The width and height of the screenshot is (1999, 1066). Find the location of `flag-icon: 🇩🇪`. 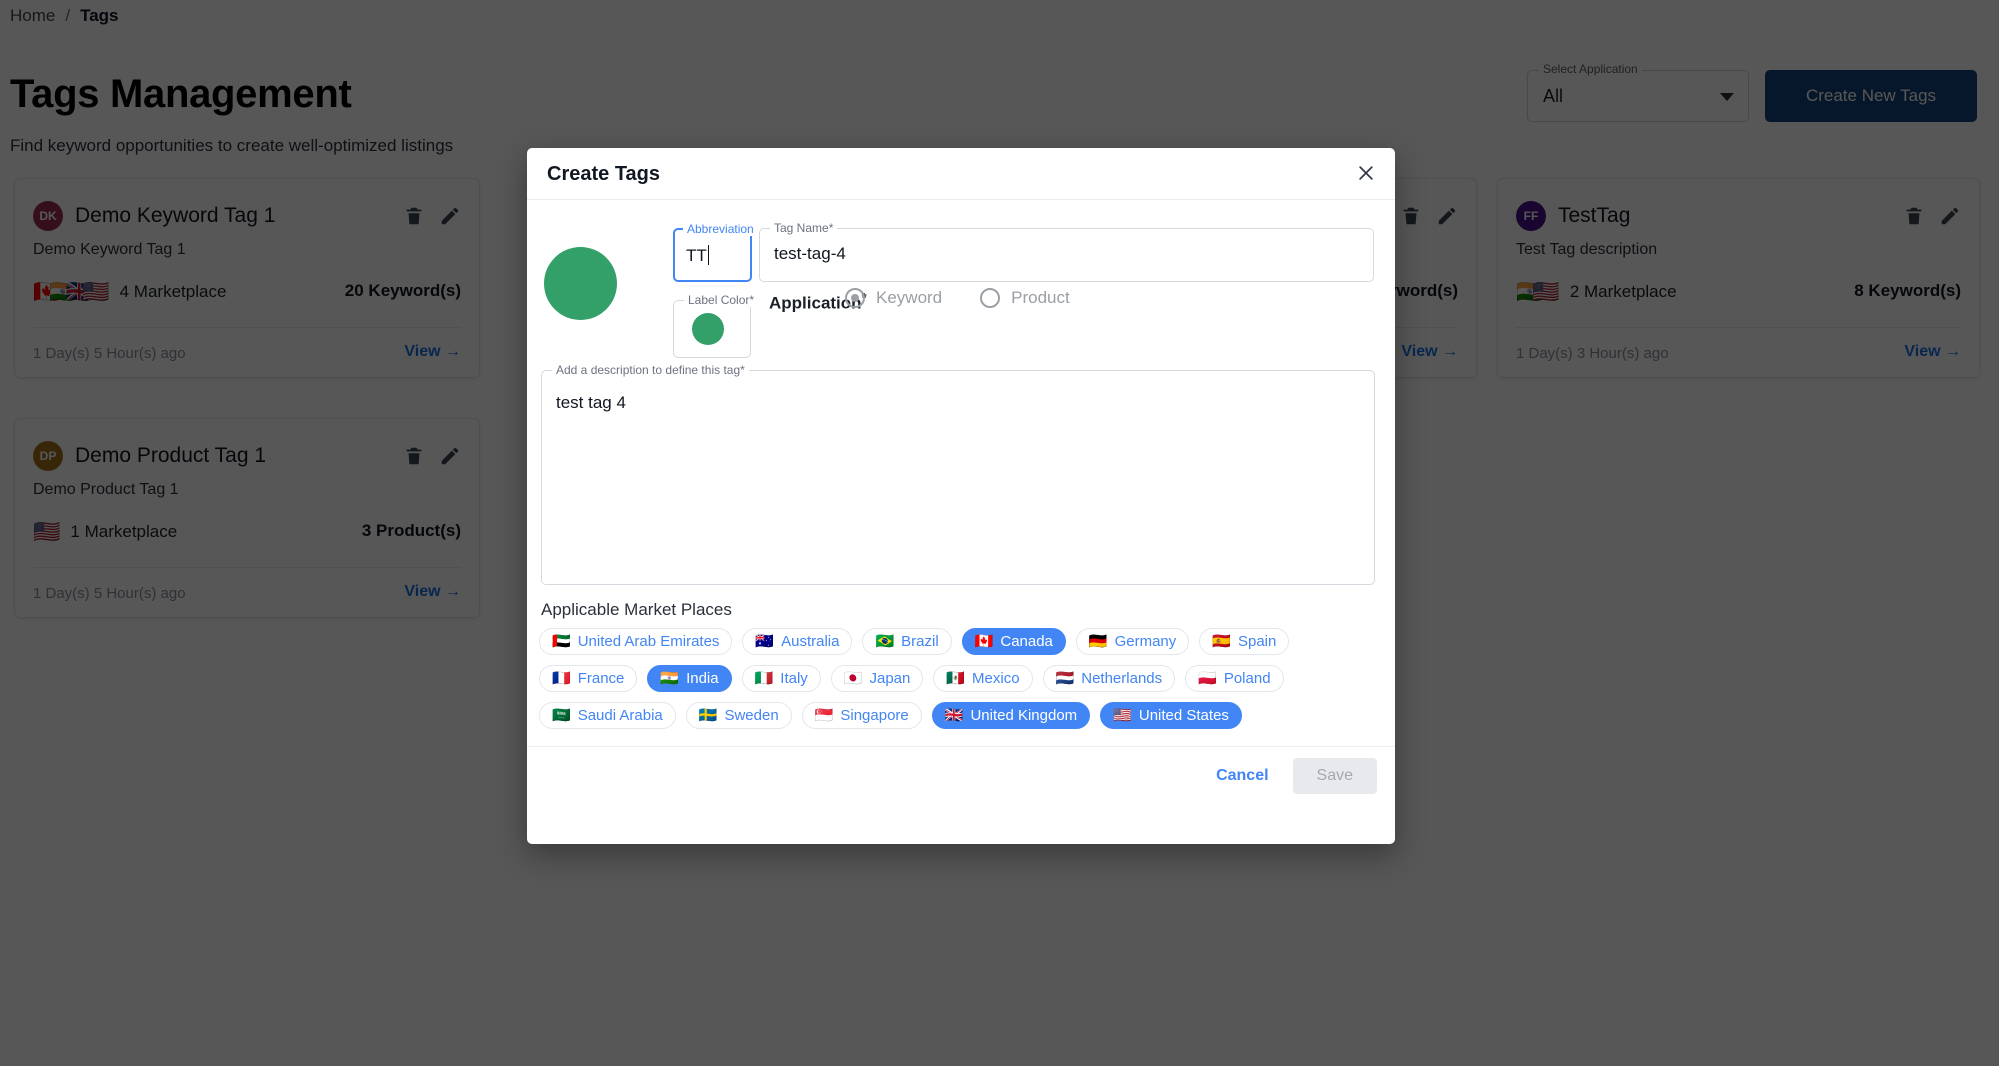

flag-icon: 🇩🇪 is located at coordinates (1098, 641).